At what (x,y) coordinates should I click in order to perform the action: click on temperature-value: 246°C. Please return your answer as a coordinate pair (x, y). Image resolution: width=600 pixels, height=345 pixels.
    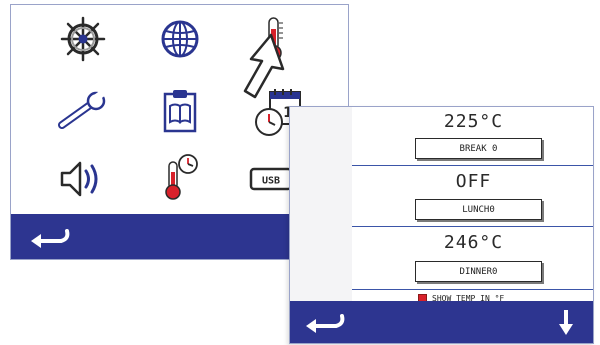
    Looking at the image, I should click on (472, 242).